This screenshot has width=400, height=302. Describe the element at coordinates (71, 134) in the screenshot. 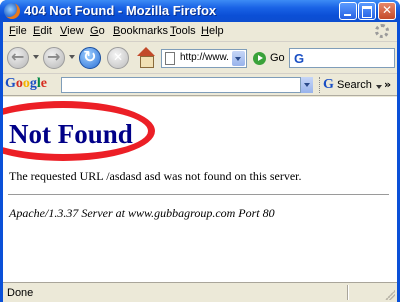

I see `page-title: Not Found` at that location.